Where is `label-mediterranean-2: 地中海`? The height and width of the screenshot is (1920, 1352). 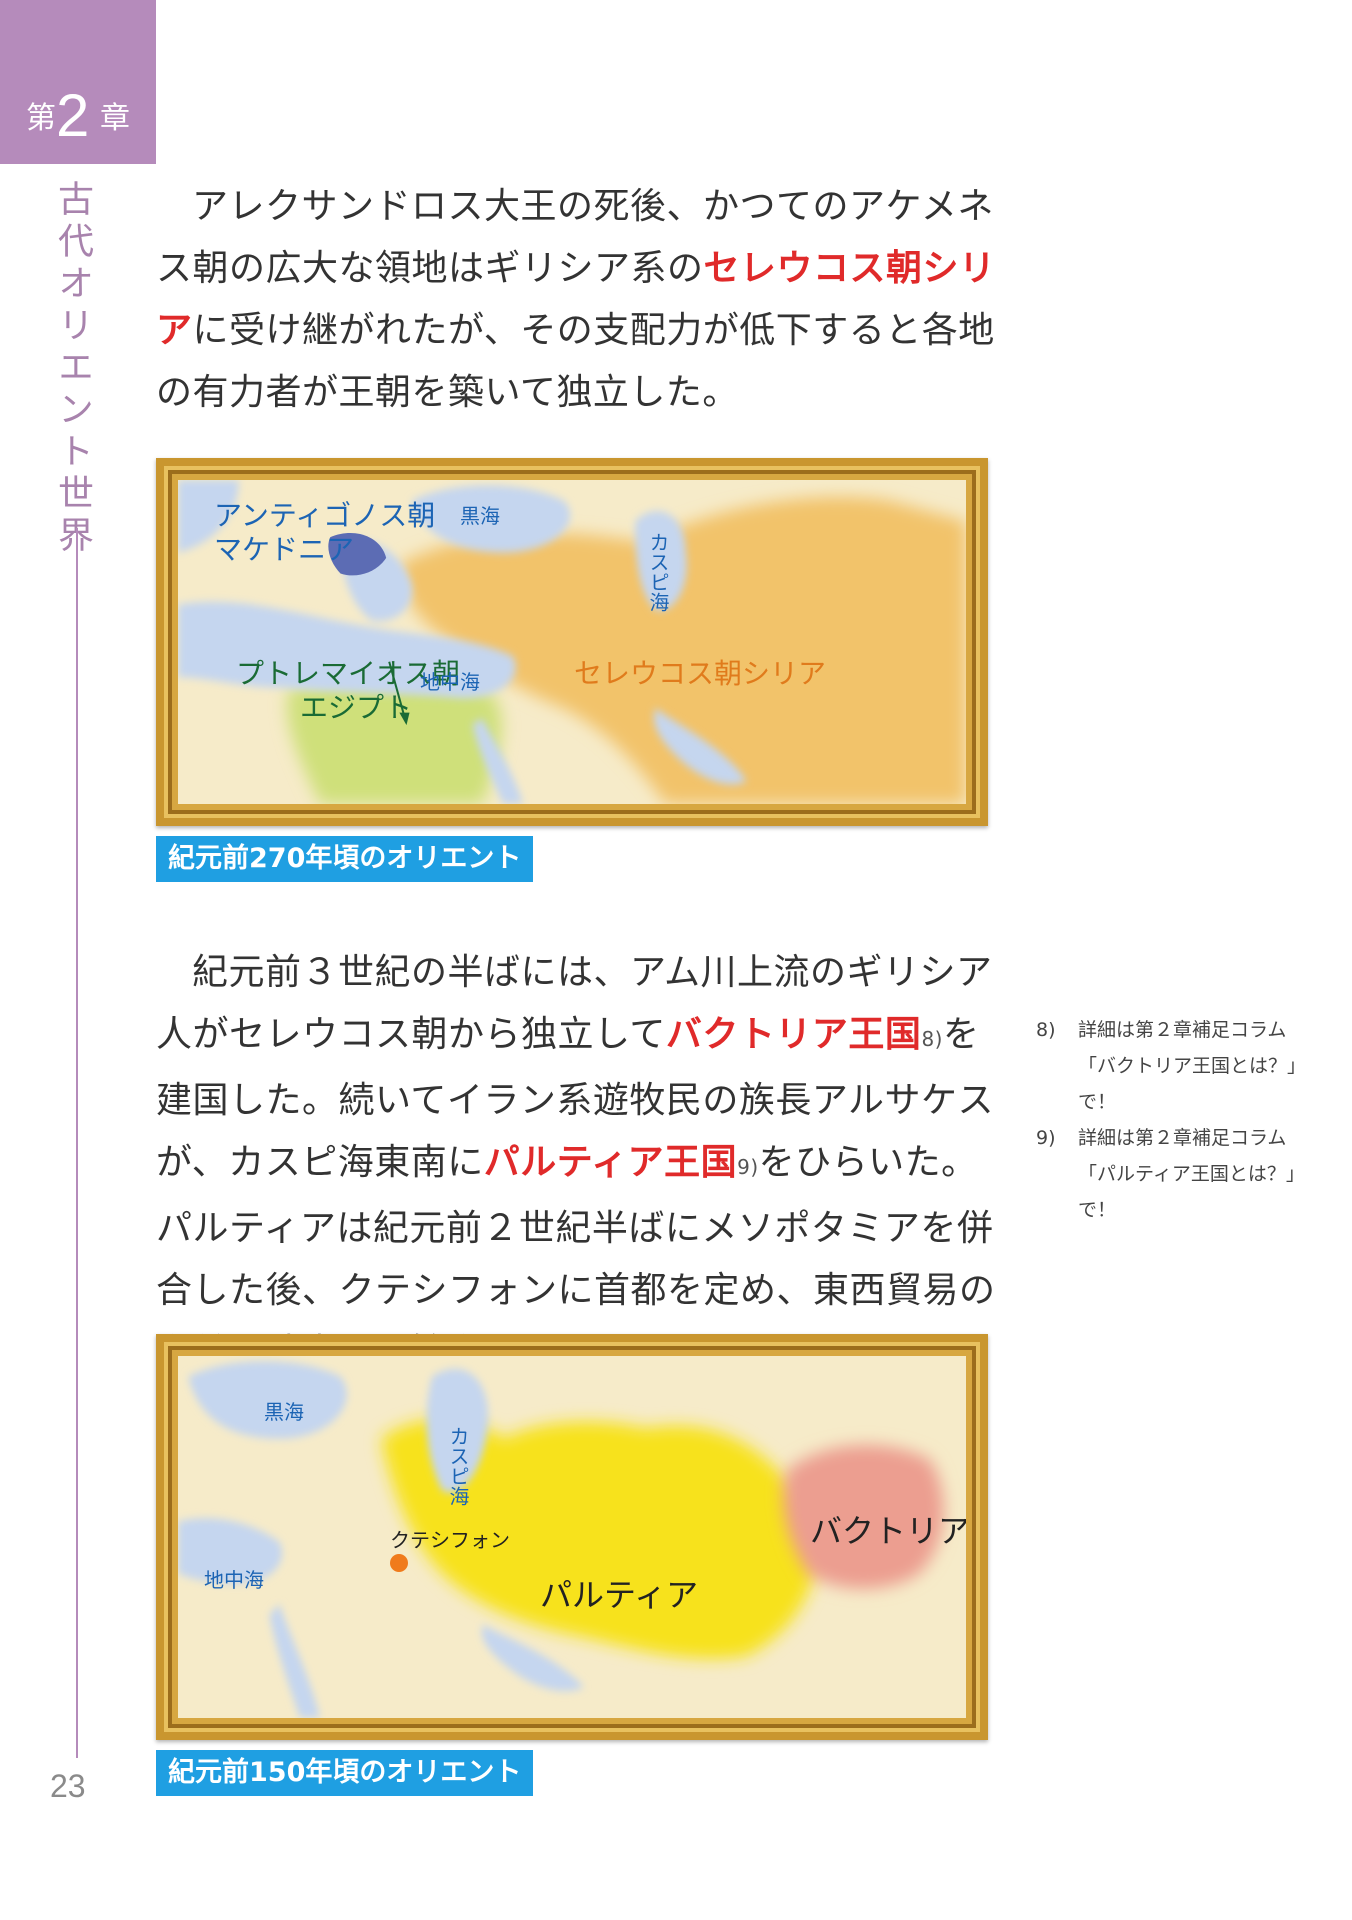 label-mediterranean-2: 地中海 is located at coordinates (234, 1580).